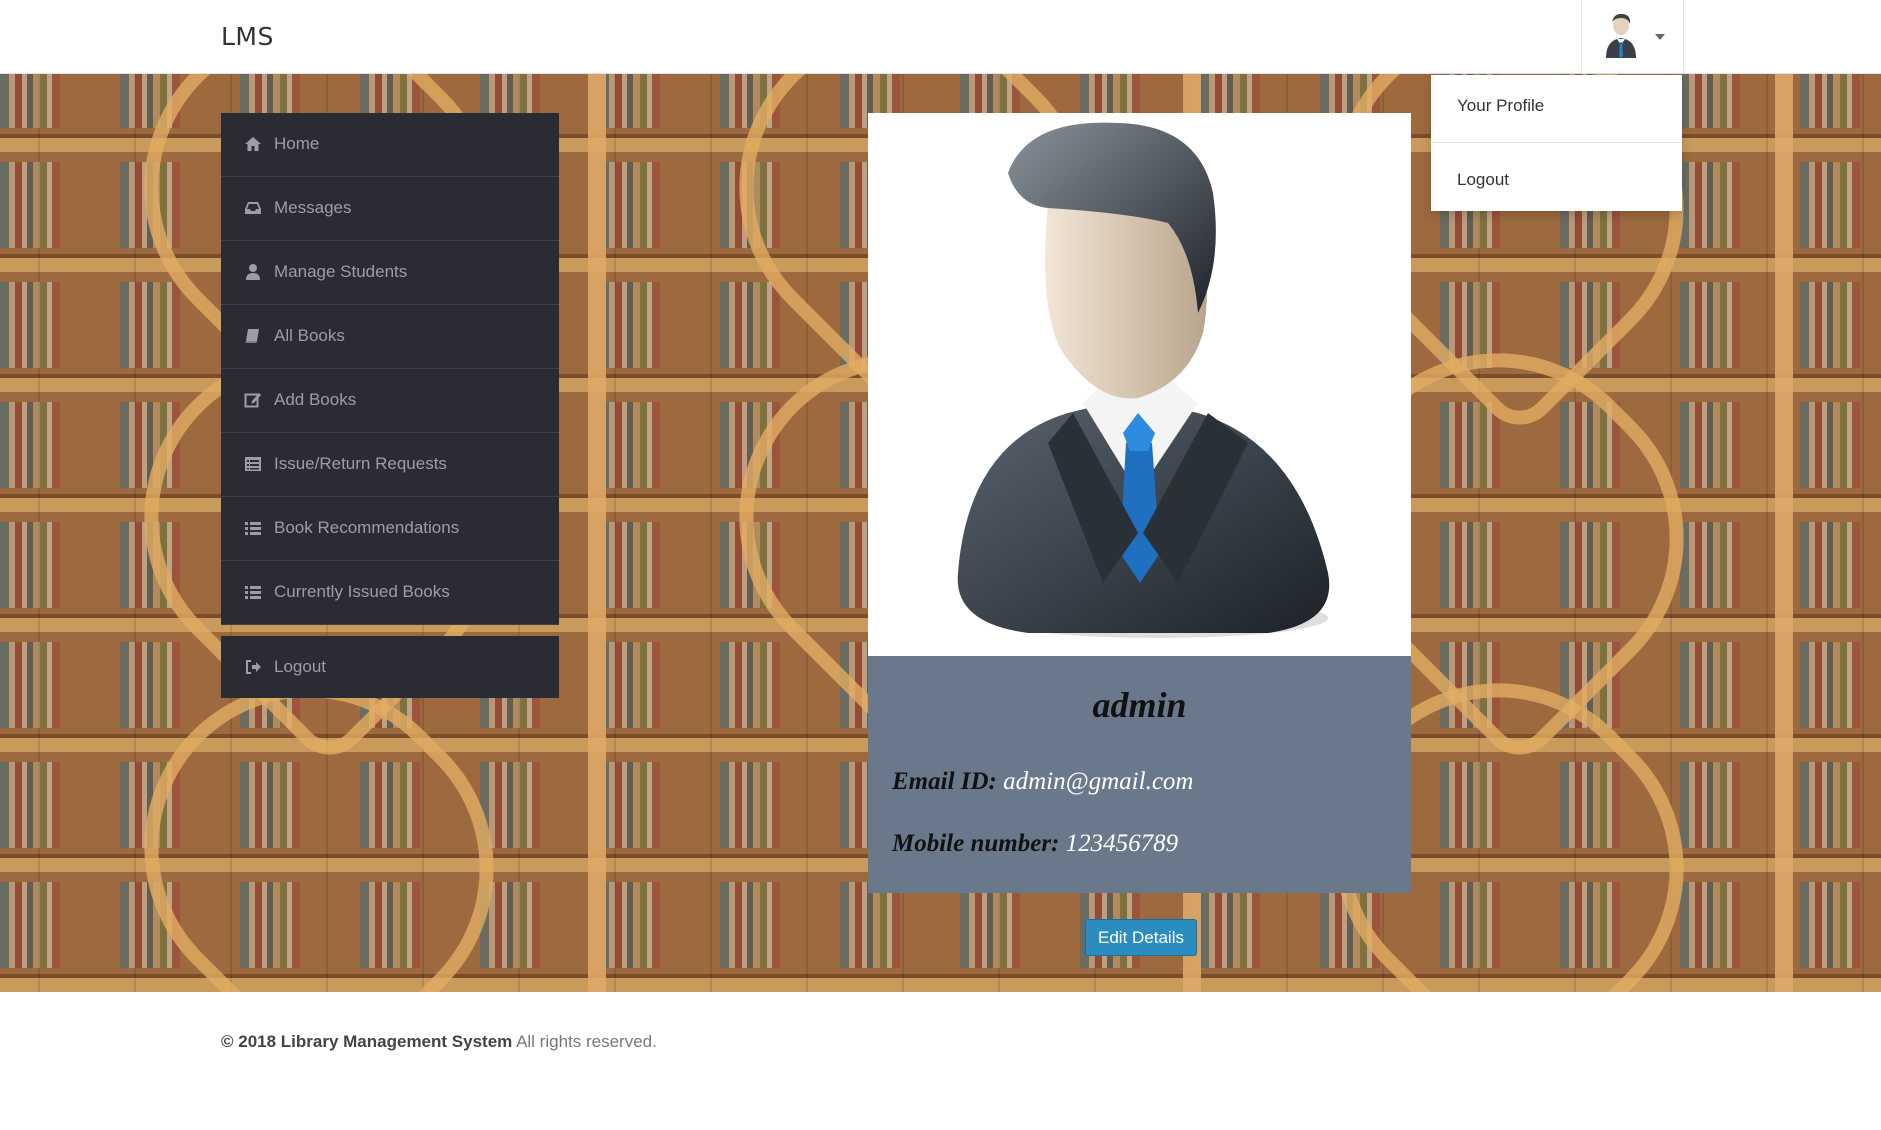 Image resolution: width=1881 pixels, height=1130 pixels. Describe the element at coordinates (1098, 781) in the screenshot. I see `email-value: admin@gmail.com` at that location.